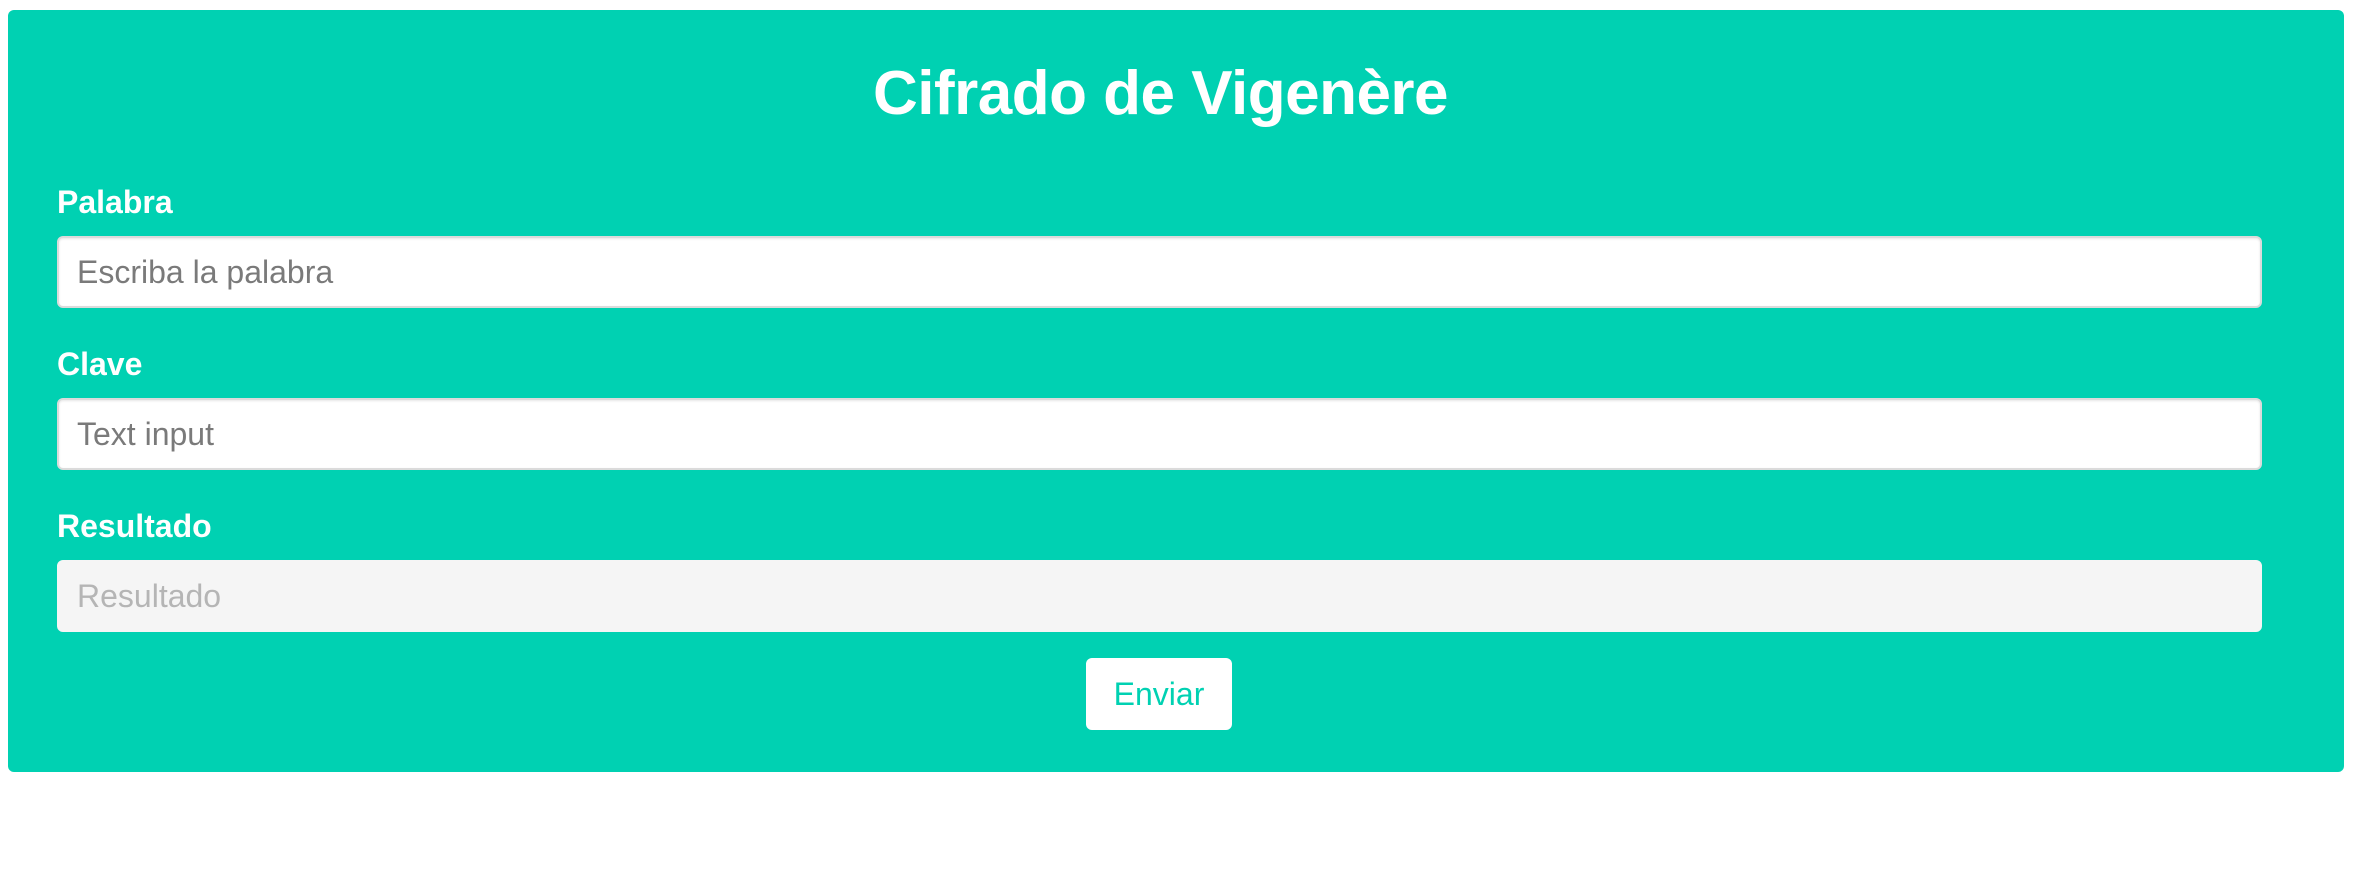 The width and height of the screenshot is (2380, 876). I want to click on resultado-label: Resultado, so click(134, 526).